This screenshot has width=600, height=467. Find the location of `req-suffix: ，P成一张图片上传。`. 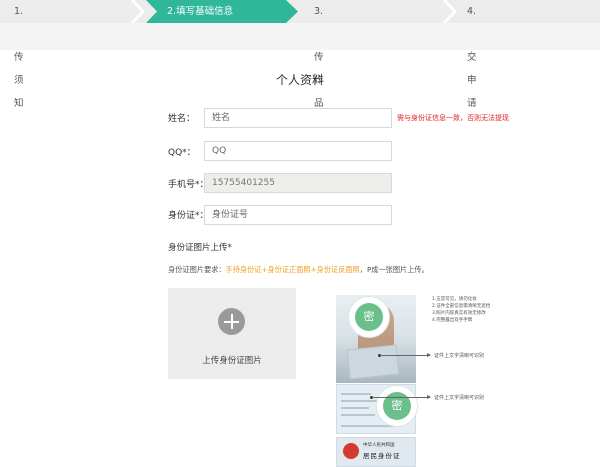

req-suffix: ，P成一张图片上传。 is located at coordinates (394, 269).